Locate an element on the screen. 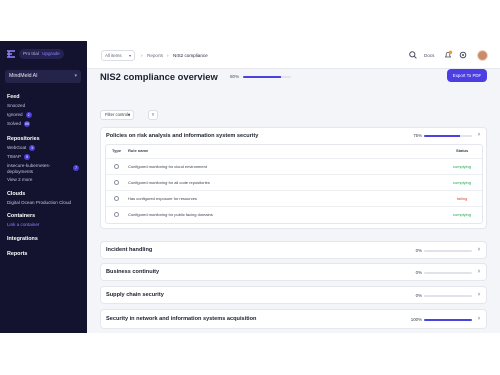 The height and width of the screenshot is (375, 500). search-icon is located at coordinates (413, 55).